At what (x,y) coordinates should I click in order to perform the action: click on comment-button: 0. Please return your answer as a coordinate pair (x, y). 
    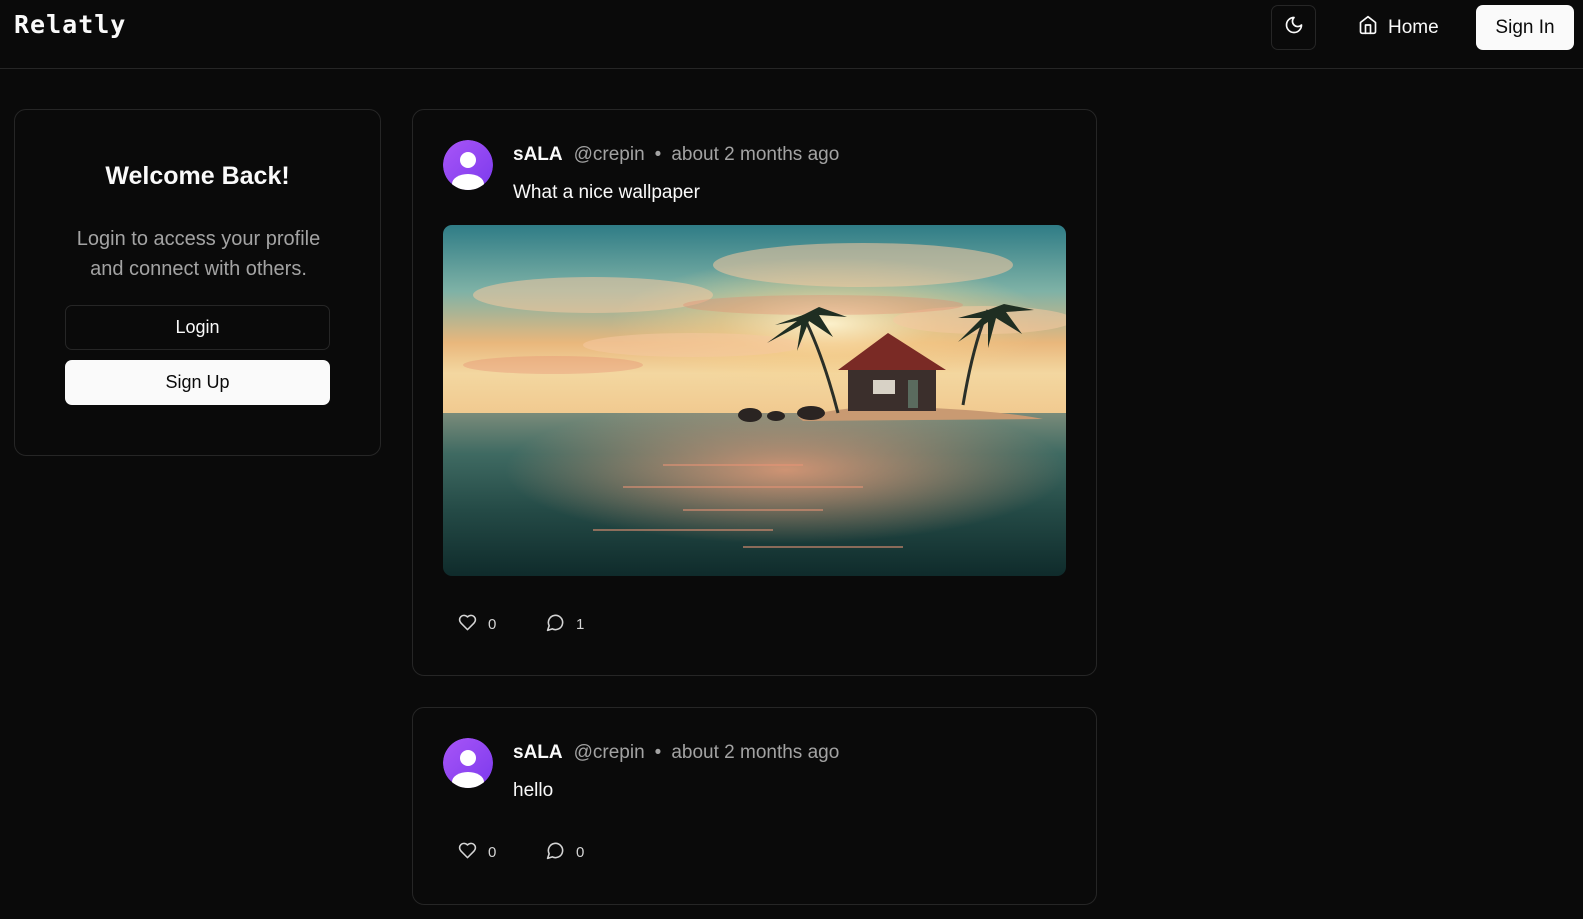
    Looking at the image, I should click on (565, 852).